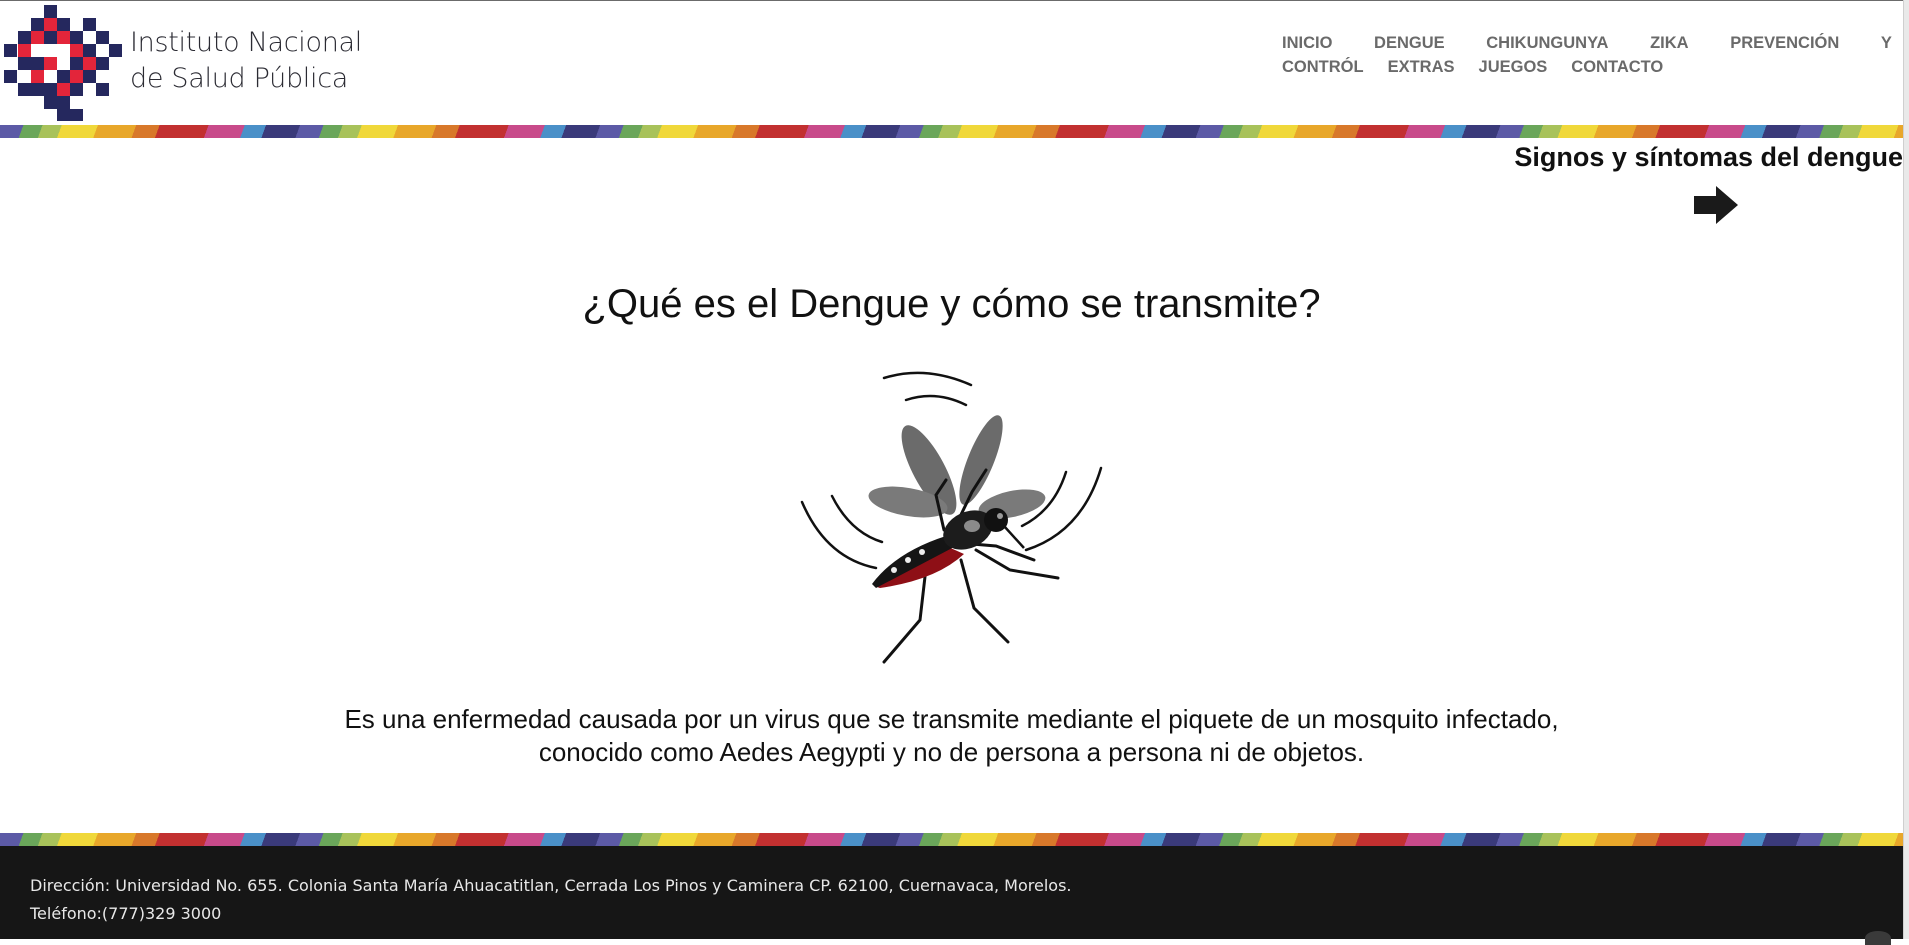 The height and width of the screenshot is (945, 1909). I want to click on page-title: ¿Qué es el Dengue y cómo se transmite?, so click(951, 304).